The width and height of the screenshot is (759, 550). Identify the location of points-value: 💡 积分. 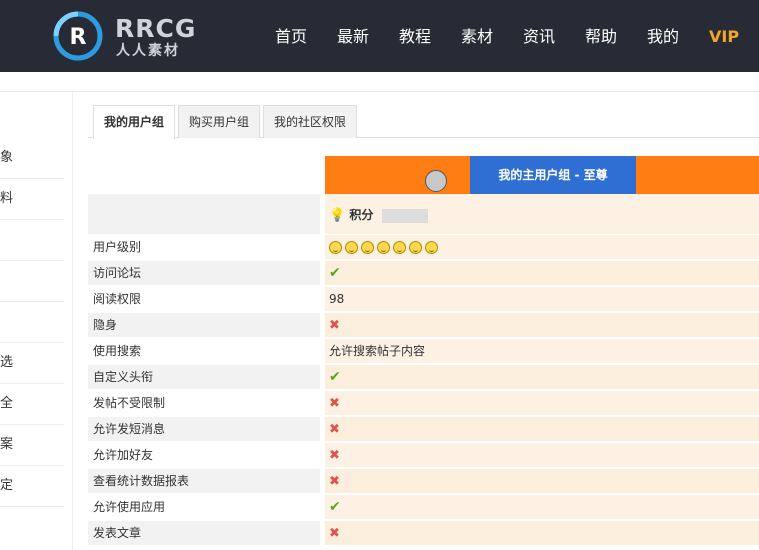
(378, 215).